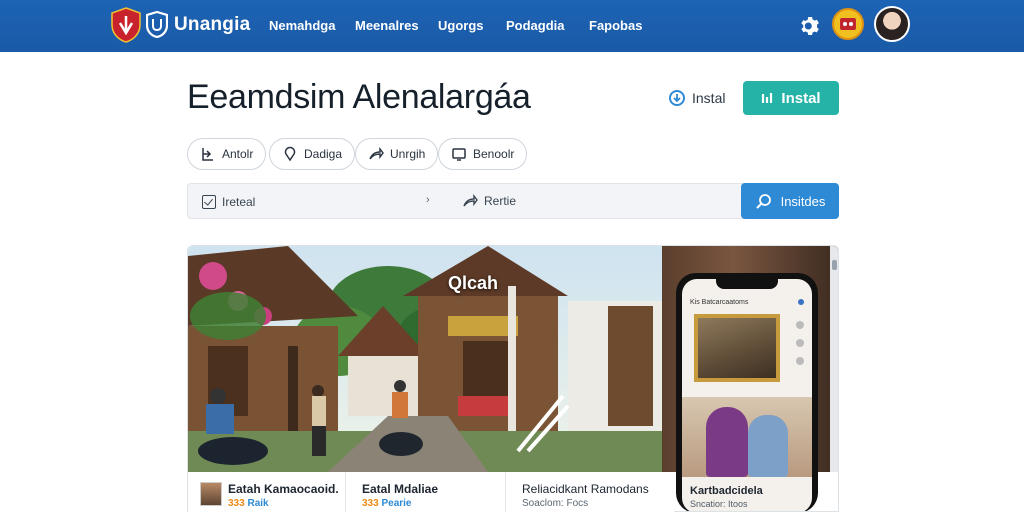  I want to click on route-field: Rertie, so click(489, 201).